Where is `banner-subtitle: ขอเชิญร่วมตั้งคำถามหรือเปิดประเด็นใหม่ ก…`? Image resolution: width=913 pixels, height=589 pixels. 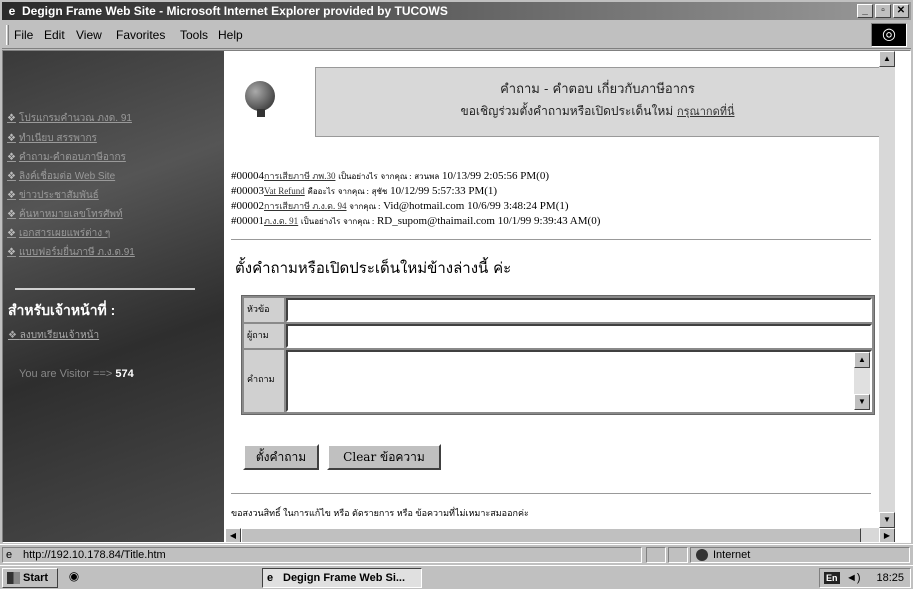 banner-subtitle: ขอเชิญร่วมตั้งคำถามหรือเปิดประเด็นใหม่ ก… is located at coordinates (597, 111).